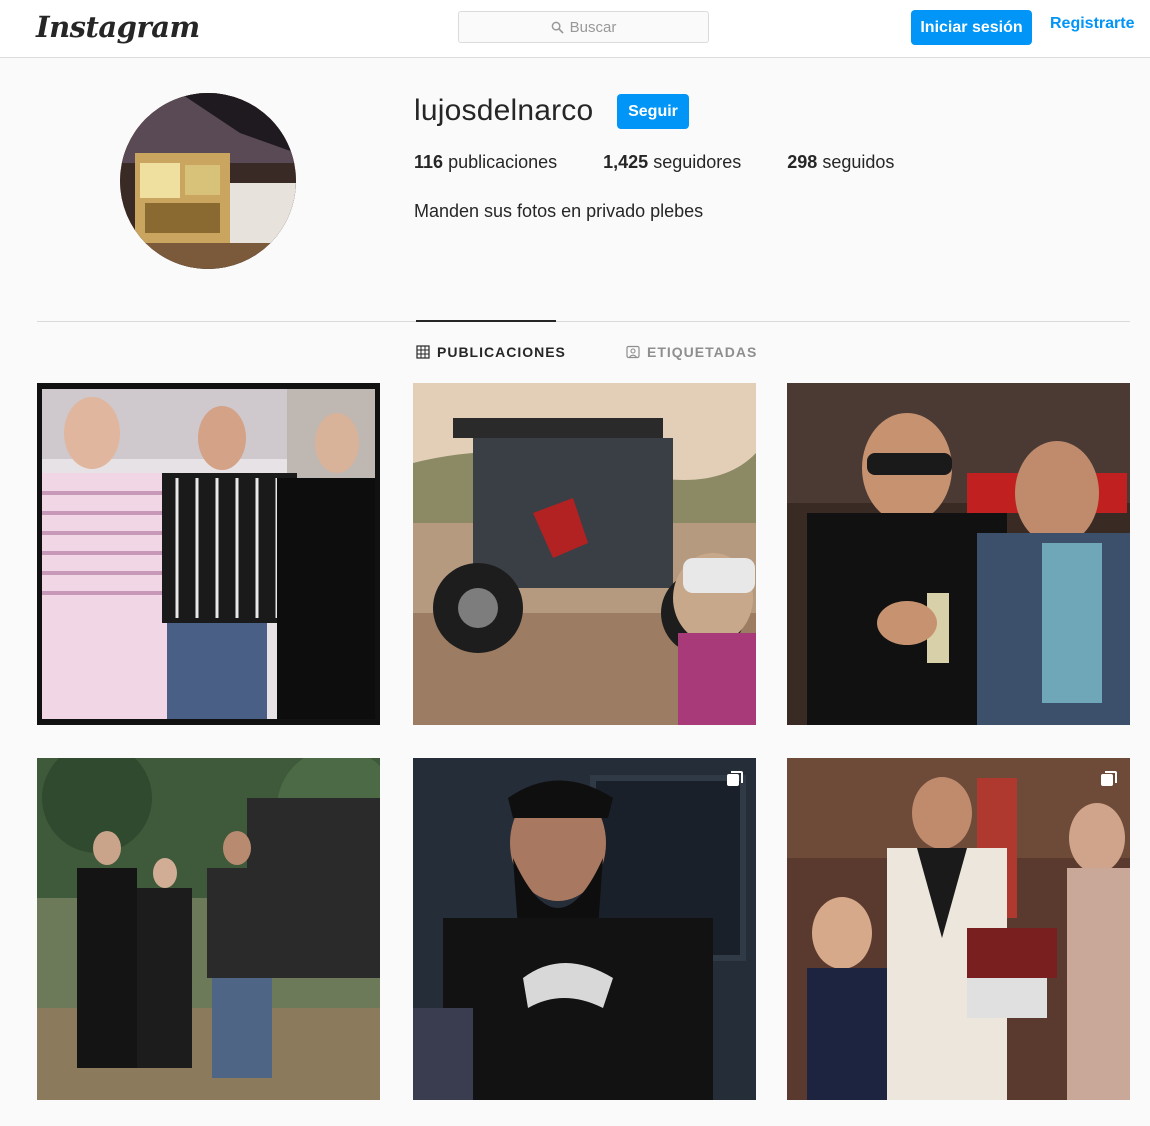 The image size is (1150, 1126). I want to click on tab-tagged-label: ETIQUETADAS, so click(702, 352).